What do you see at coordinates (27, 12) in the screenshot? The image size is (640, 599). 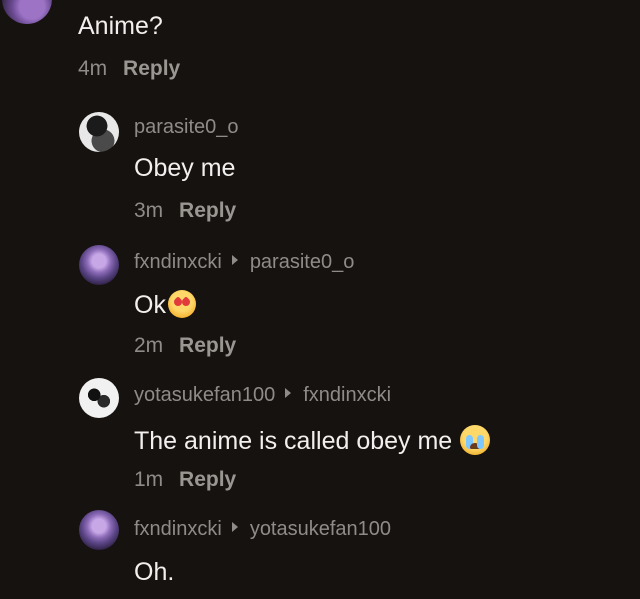 I see `parent-comment-avatar` at bounding box center [27, 12].